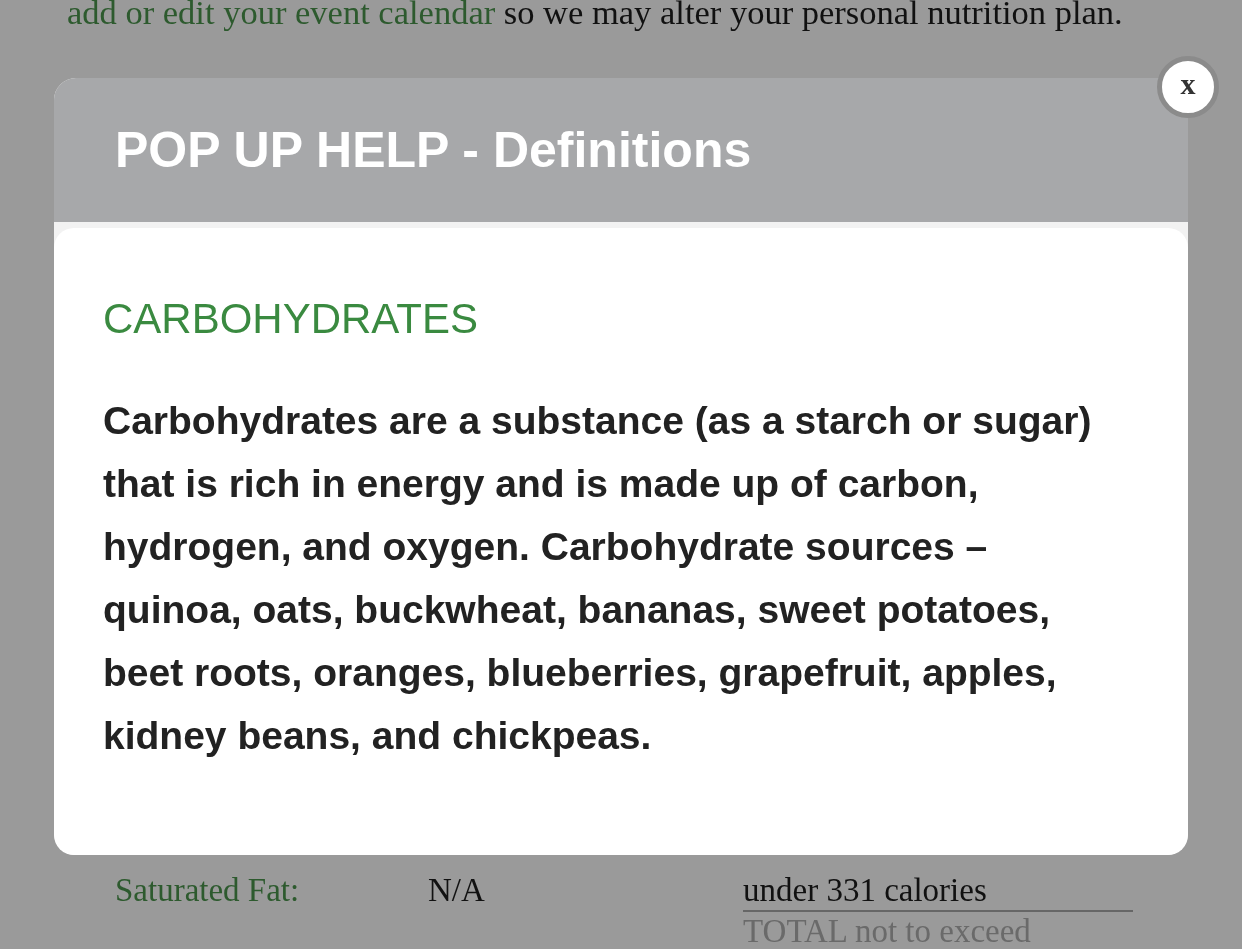 The image size is (1242, 949). Describe the element at coordinates (433, 150) in the screenshot. I see `dialog-title: POP UP HELP - Definitions` at that location.